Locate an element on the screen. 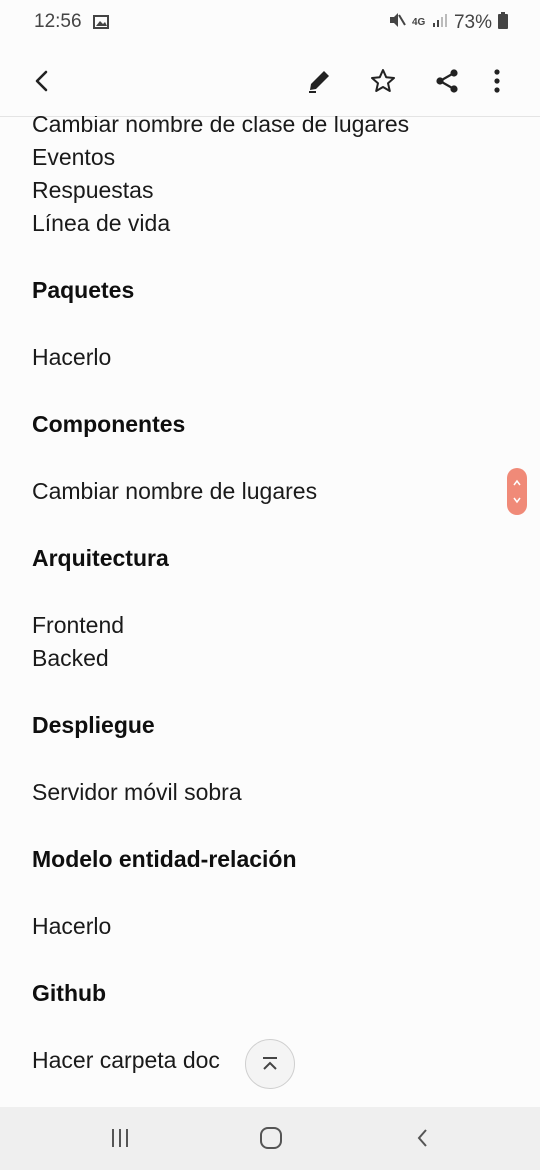  status-indicators: 4G 73% is located at coordinates (448, 23).